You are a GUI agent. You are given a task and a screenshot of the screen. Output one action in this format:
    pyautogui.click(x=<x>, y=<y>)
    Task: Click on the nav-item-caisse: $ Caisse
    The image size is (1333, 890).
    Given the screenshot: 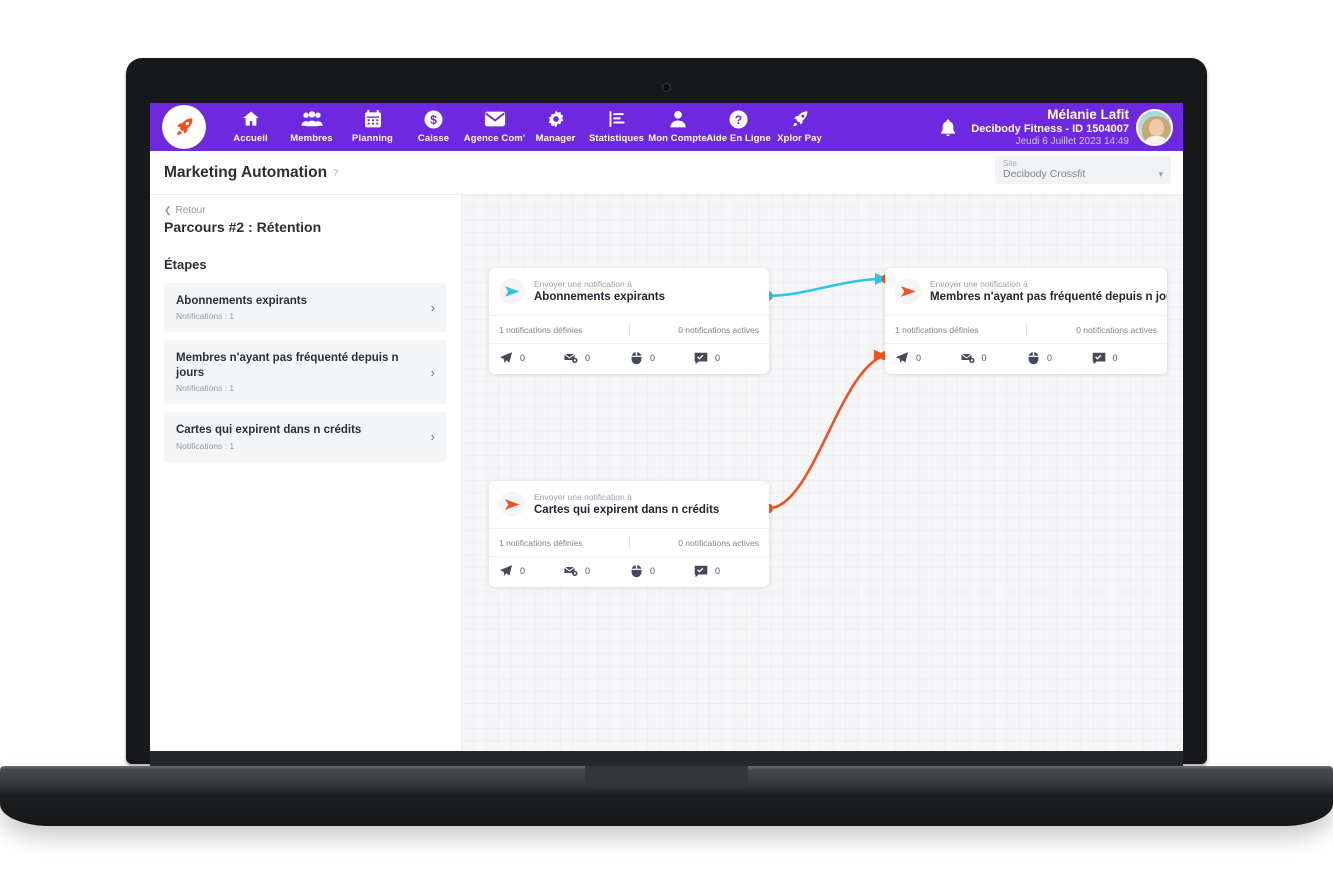 What is the action you would take?
    pyautogui.click(x=433, y=123)
    